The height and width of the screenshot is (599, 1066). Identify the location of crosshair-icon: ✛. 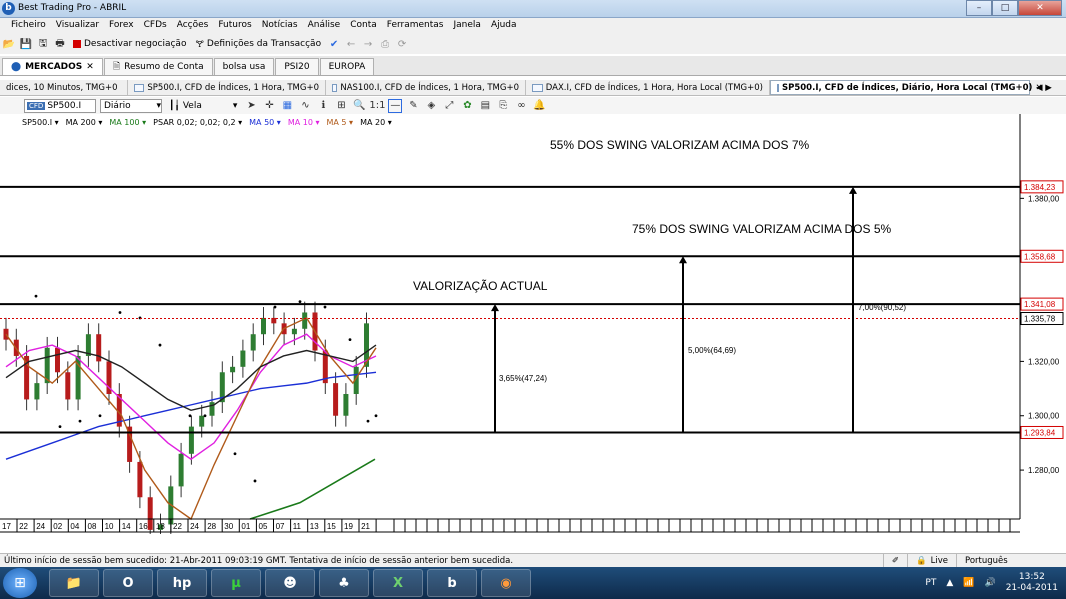
(269, 106).